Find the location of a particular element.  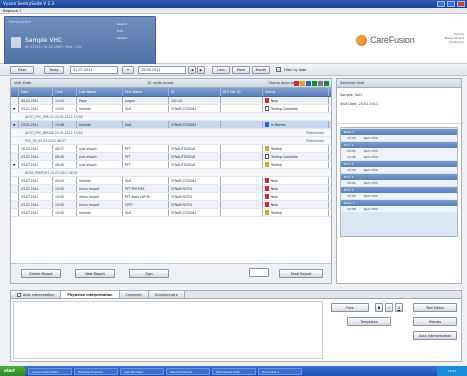

macros-button: Macros is located at coordinates (435, 321).